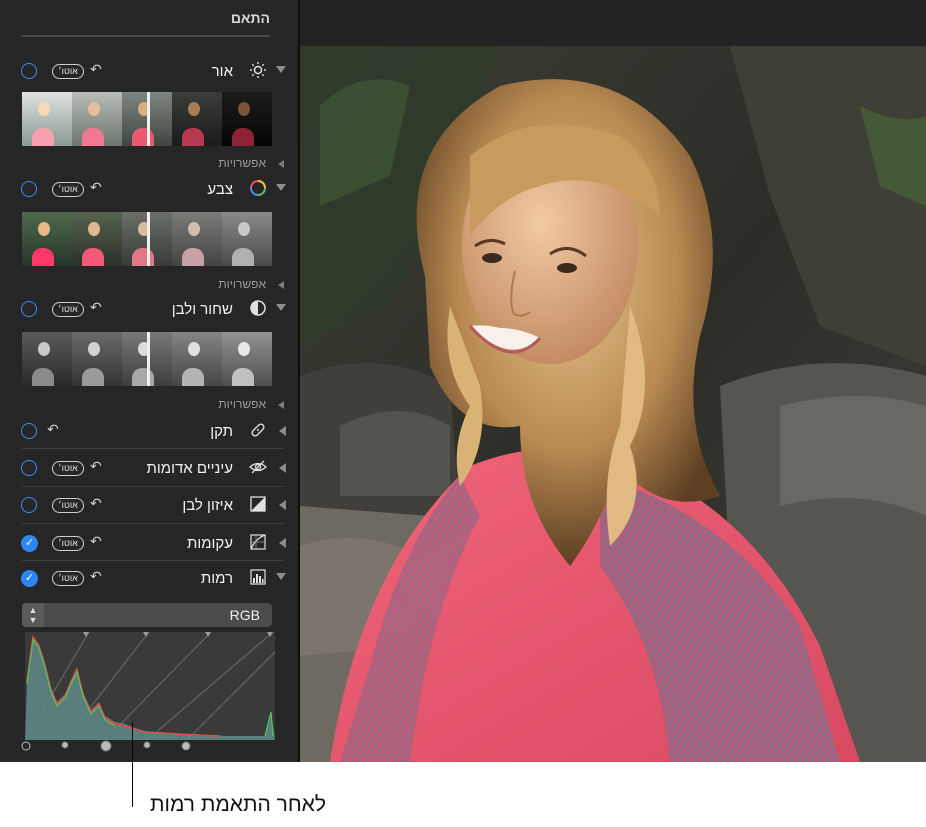  I want to click on enable-toggle-light, so click(29, 71).